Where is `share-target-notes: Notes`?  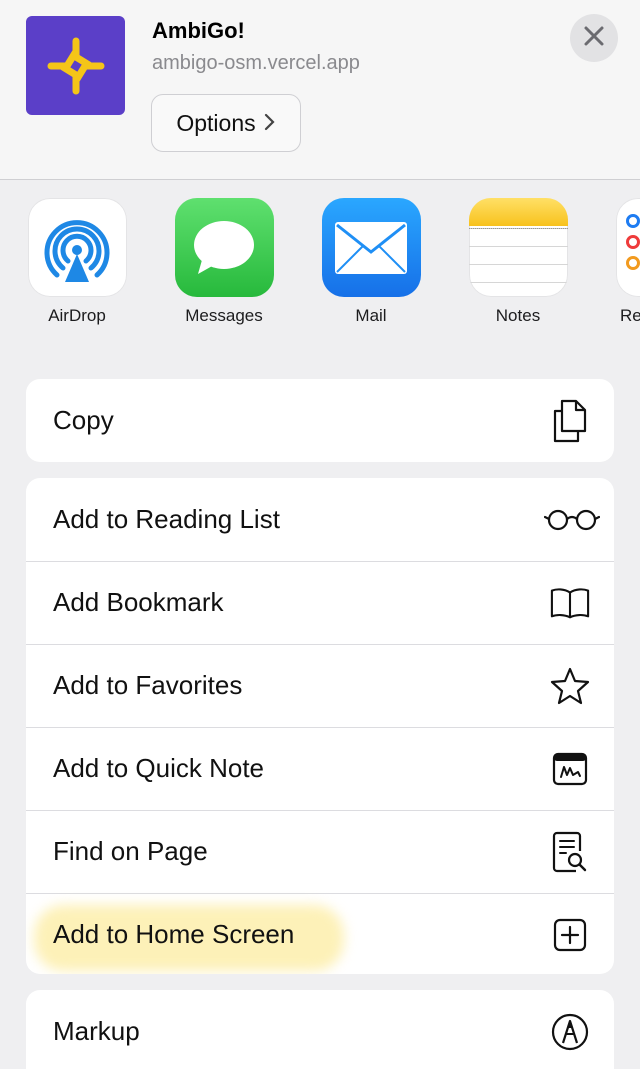
share-target-notes: Notes is located at coordinates (518, 262).